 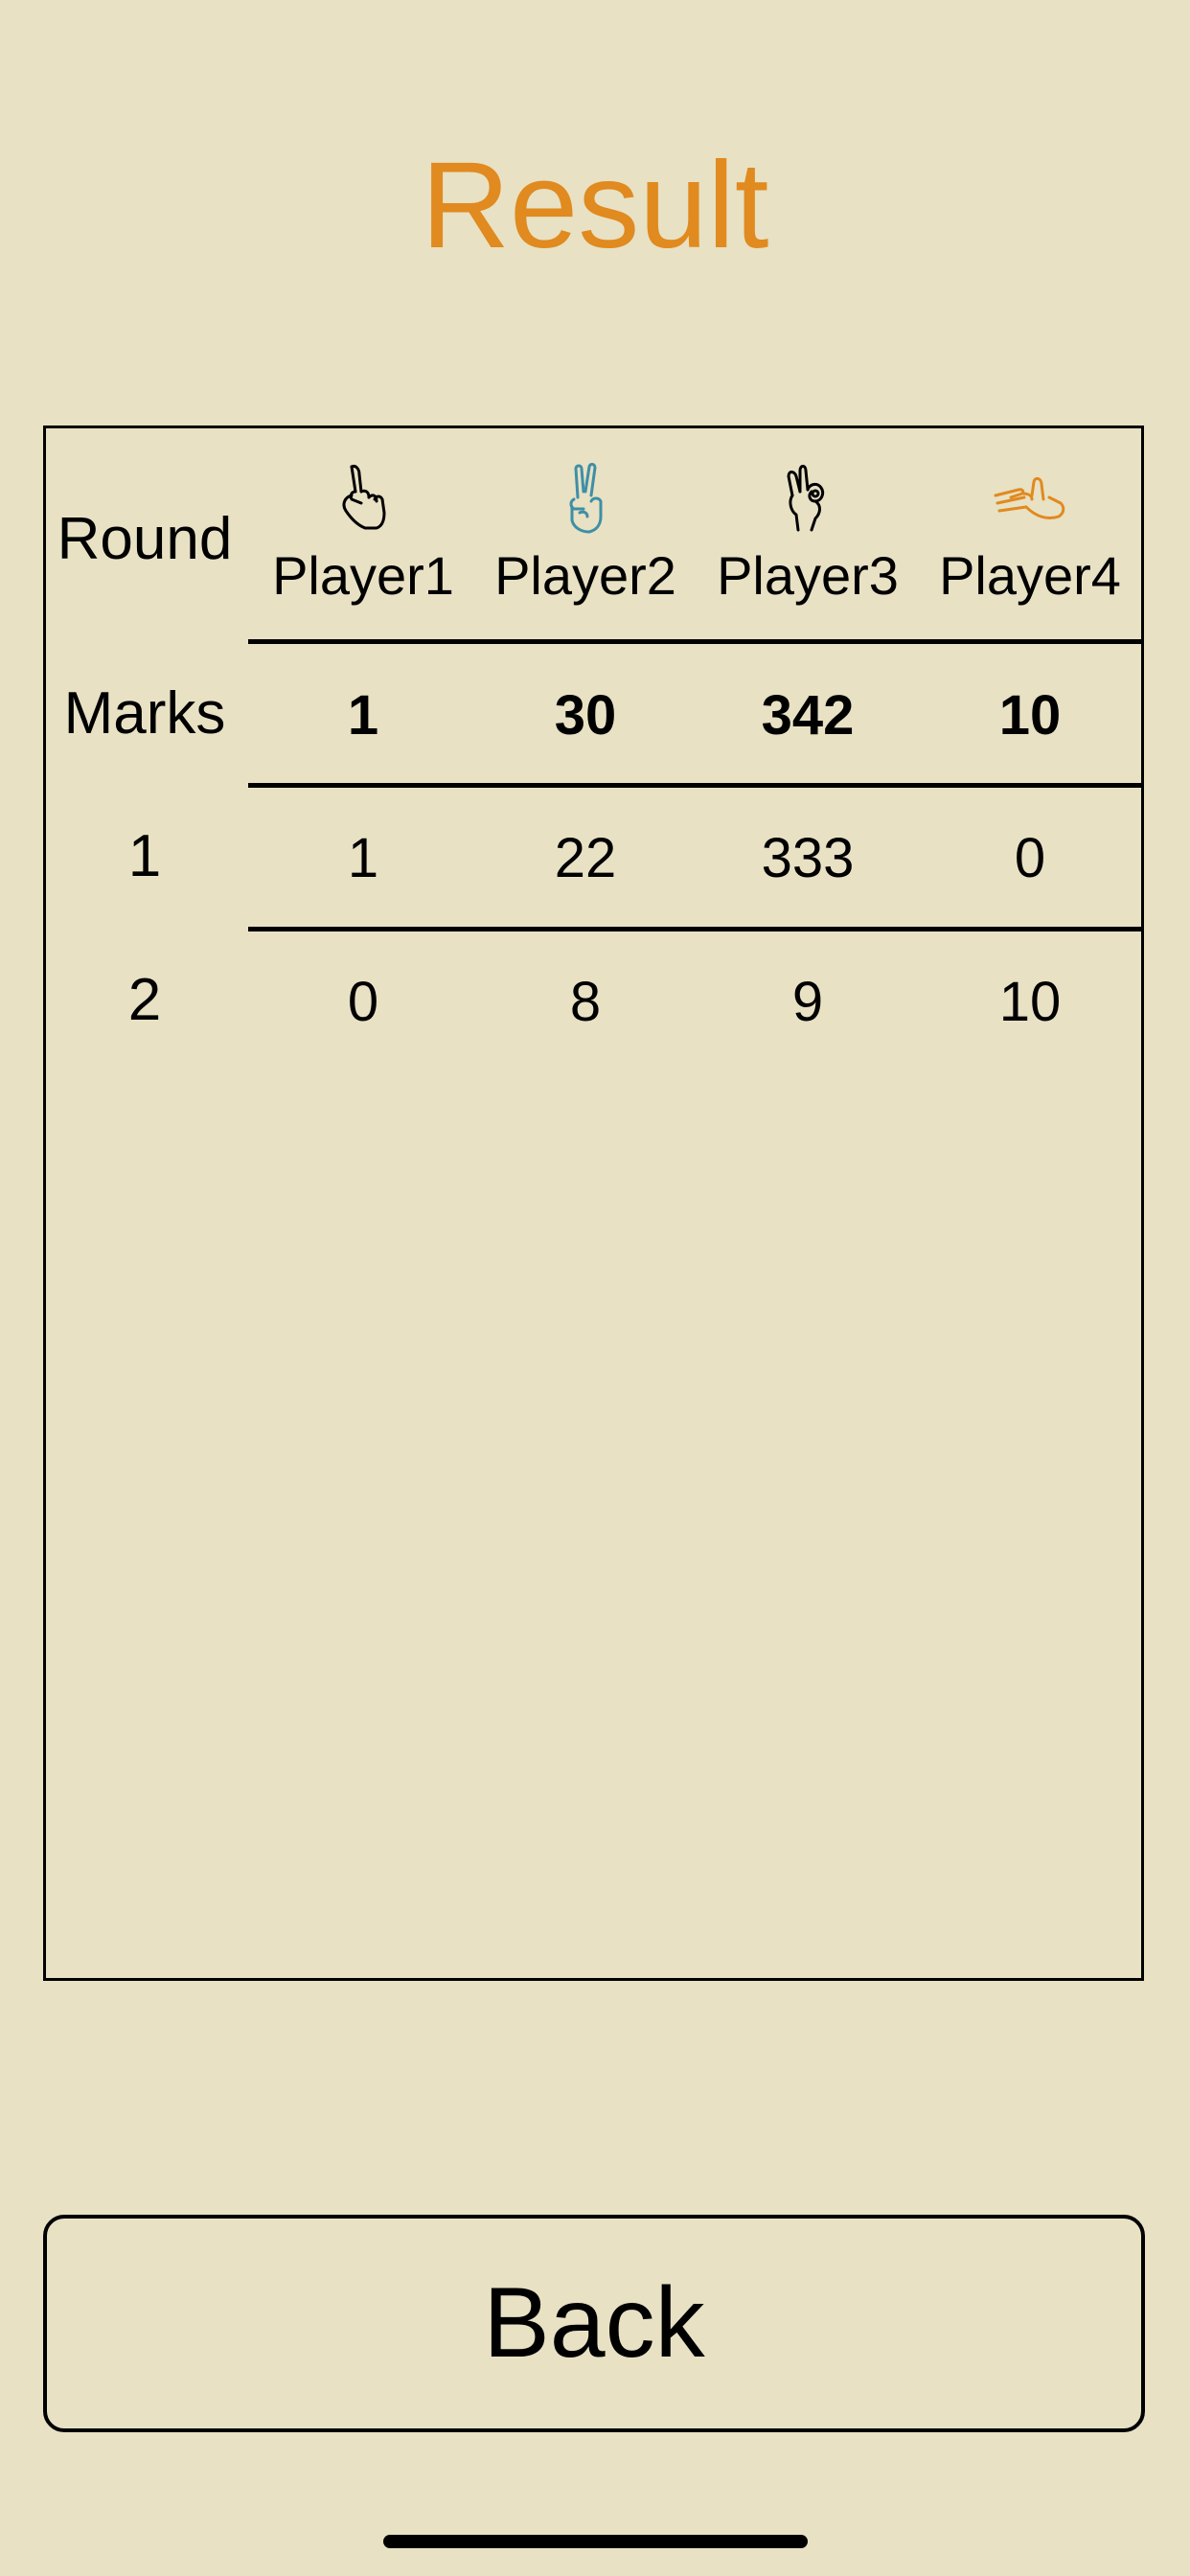 What do you see at coordinates (1030, 1002) in the screenshot?
I see `score-cell: 10` at bounding box center [1030, 1002].